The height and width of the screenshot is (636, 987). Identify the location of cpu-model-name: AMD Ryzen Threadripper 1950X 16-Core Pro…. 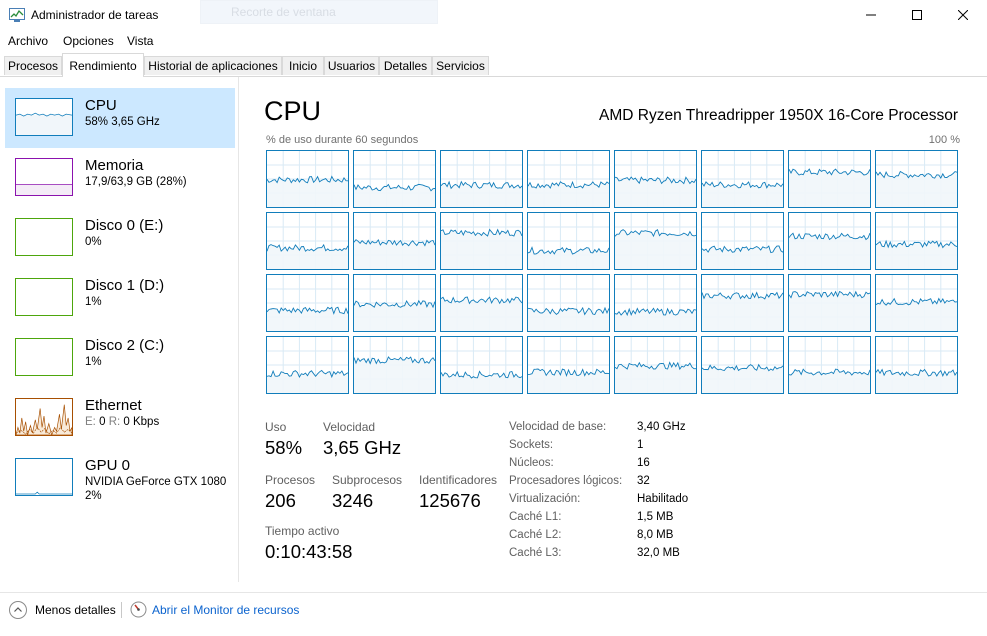
(778, 115).